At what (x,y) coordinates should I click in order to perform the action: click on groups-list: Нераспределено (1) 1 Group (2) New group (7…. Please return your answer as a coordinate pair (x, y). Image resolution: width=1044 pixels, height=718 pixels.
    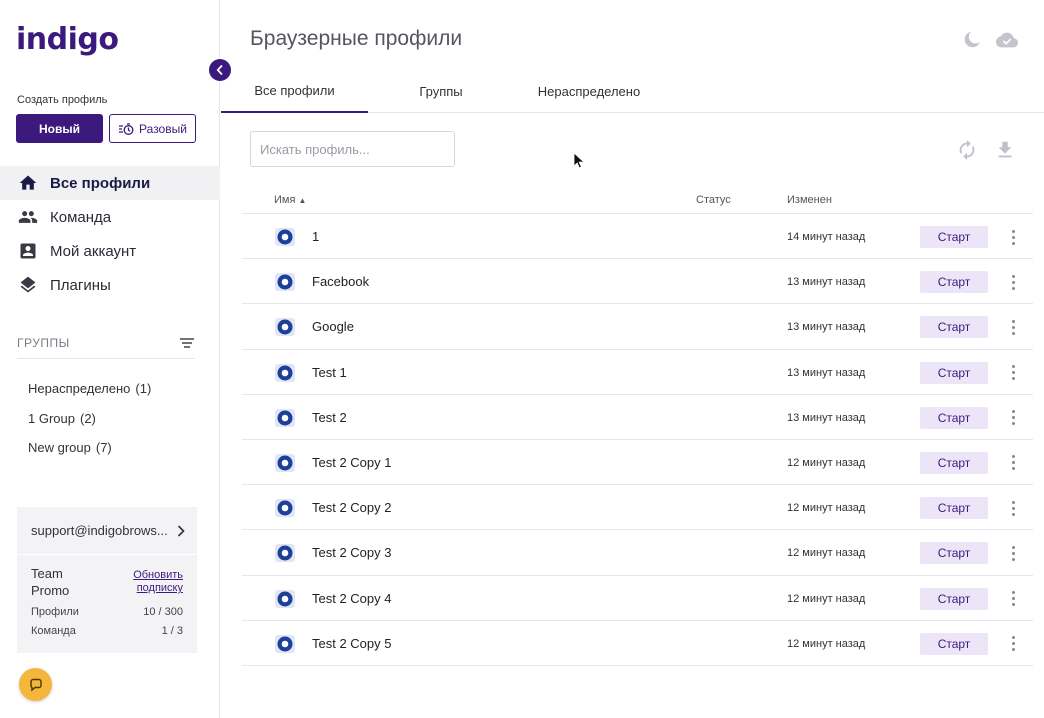
    Looking at the image, I should click on (89, 418).